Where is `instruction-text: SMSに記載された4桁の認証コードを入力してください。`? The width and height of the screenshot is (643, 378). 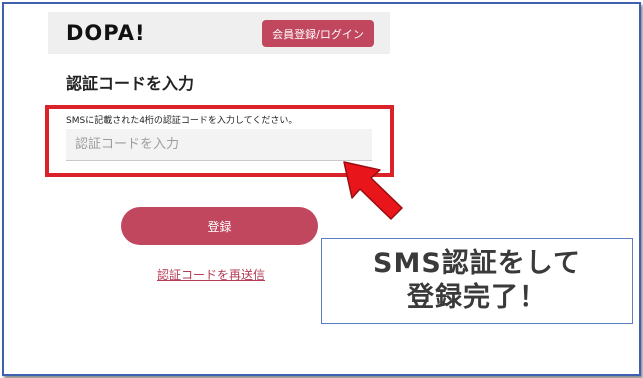 instruction-text: SMSに記載された4桁の認証コードを入力してください。 is located at coordinates (182, 121).